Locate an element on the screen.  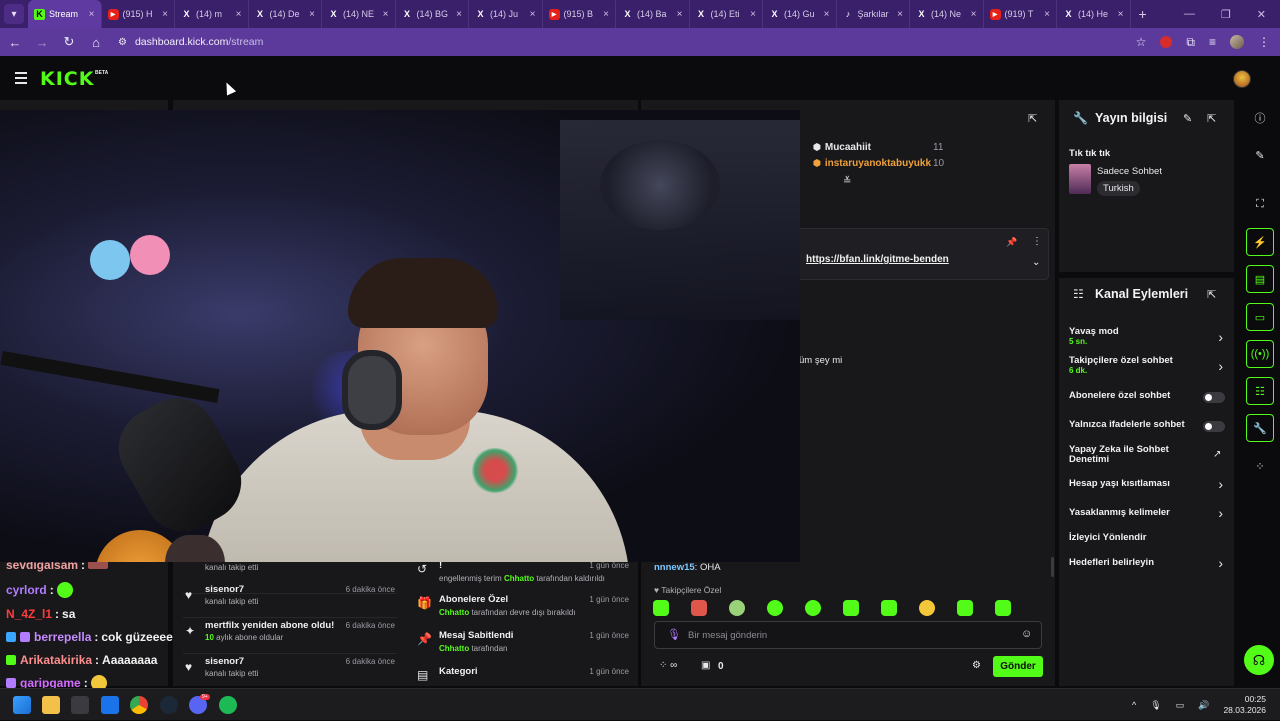
stream-category: Sadece Sohbet is located at coordinates (1129, 171).